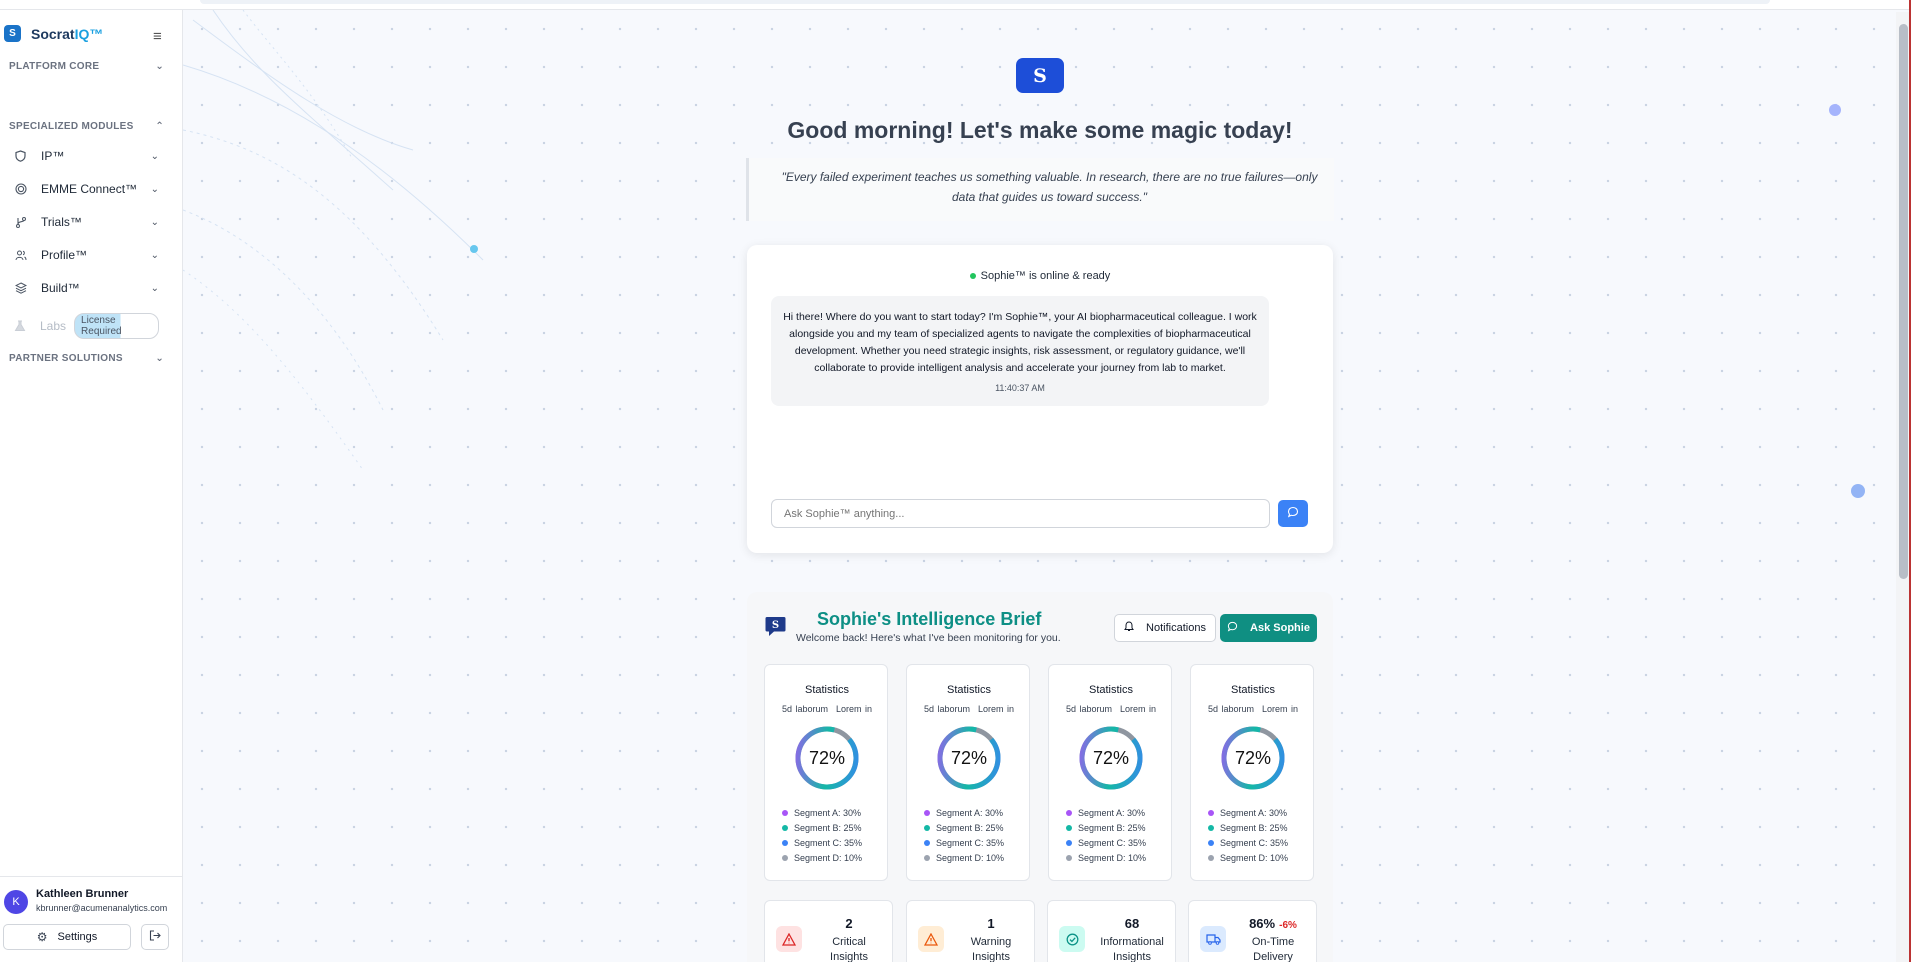  I want to click on app-logo-icon: S, so click(12, 33).